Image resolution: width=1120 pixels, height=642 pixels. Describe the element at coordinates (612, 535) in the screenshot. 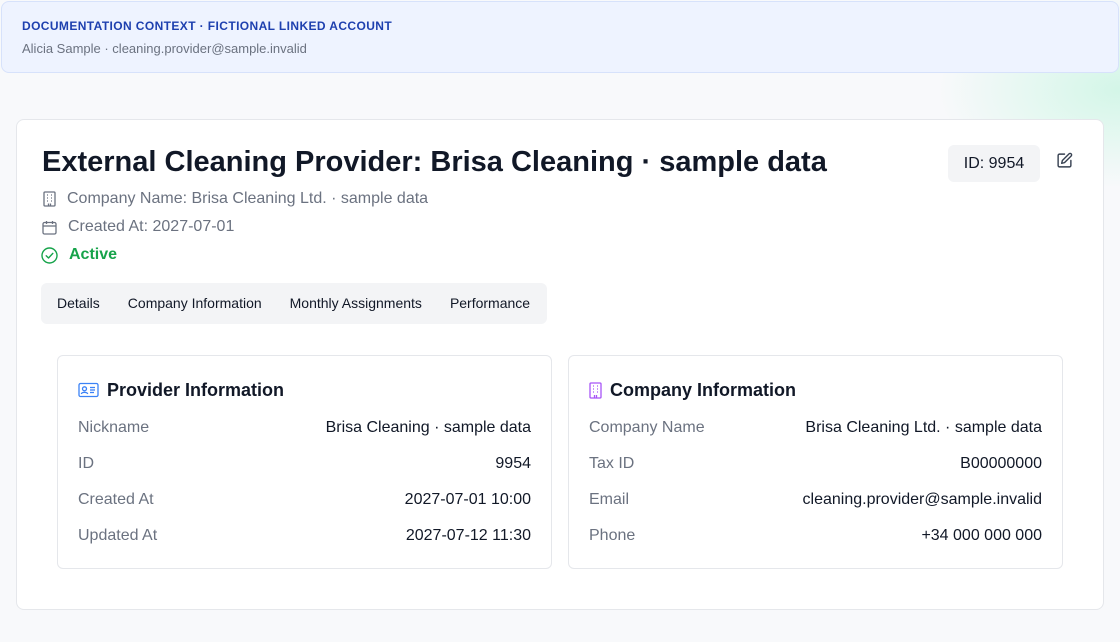

I see `info-label: Phone` at that location.